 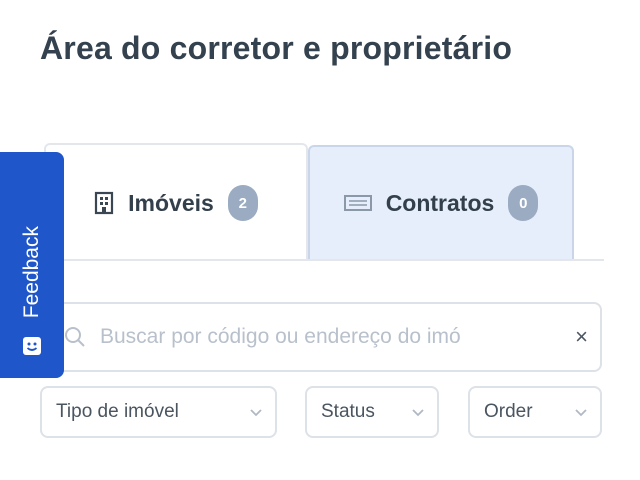 I want to click on status-select: Status, so click(x=372, y=412).